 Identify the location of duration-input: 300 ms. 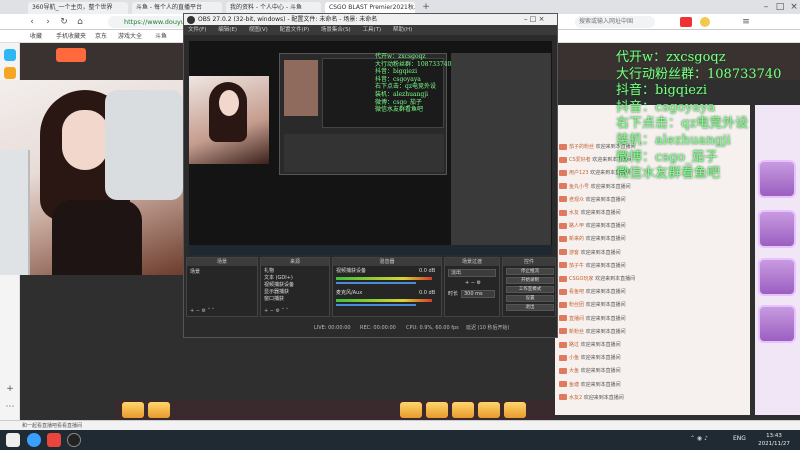
(478, 294).